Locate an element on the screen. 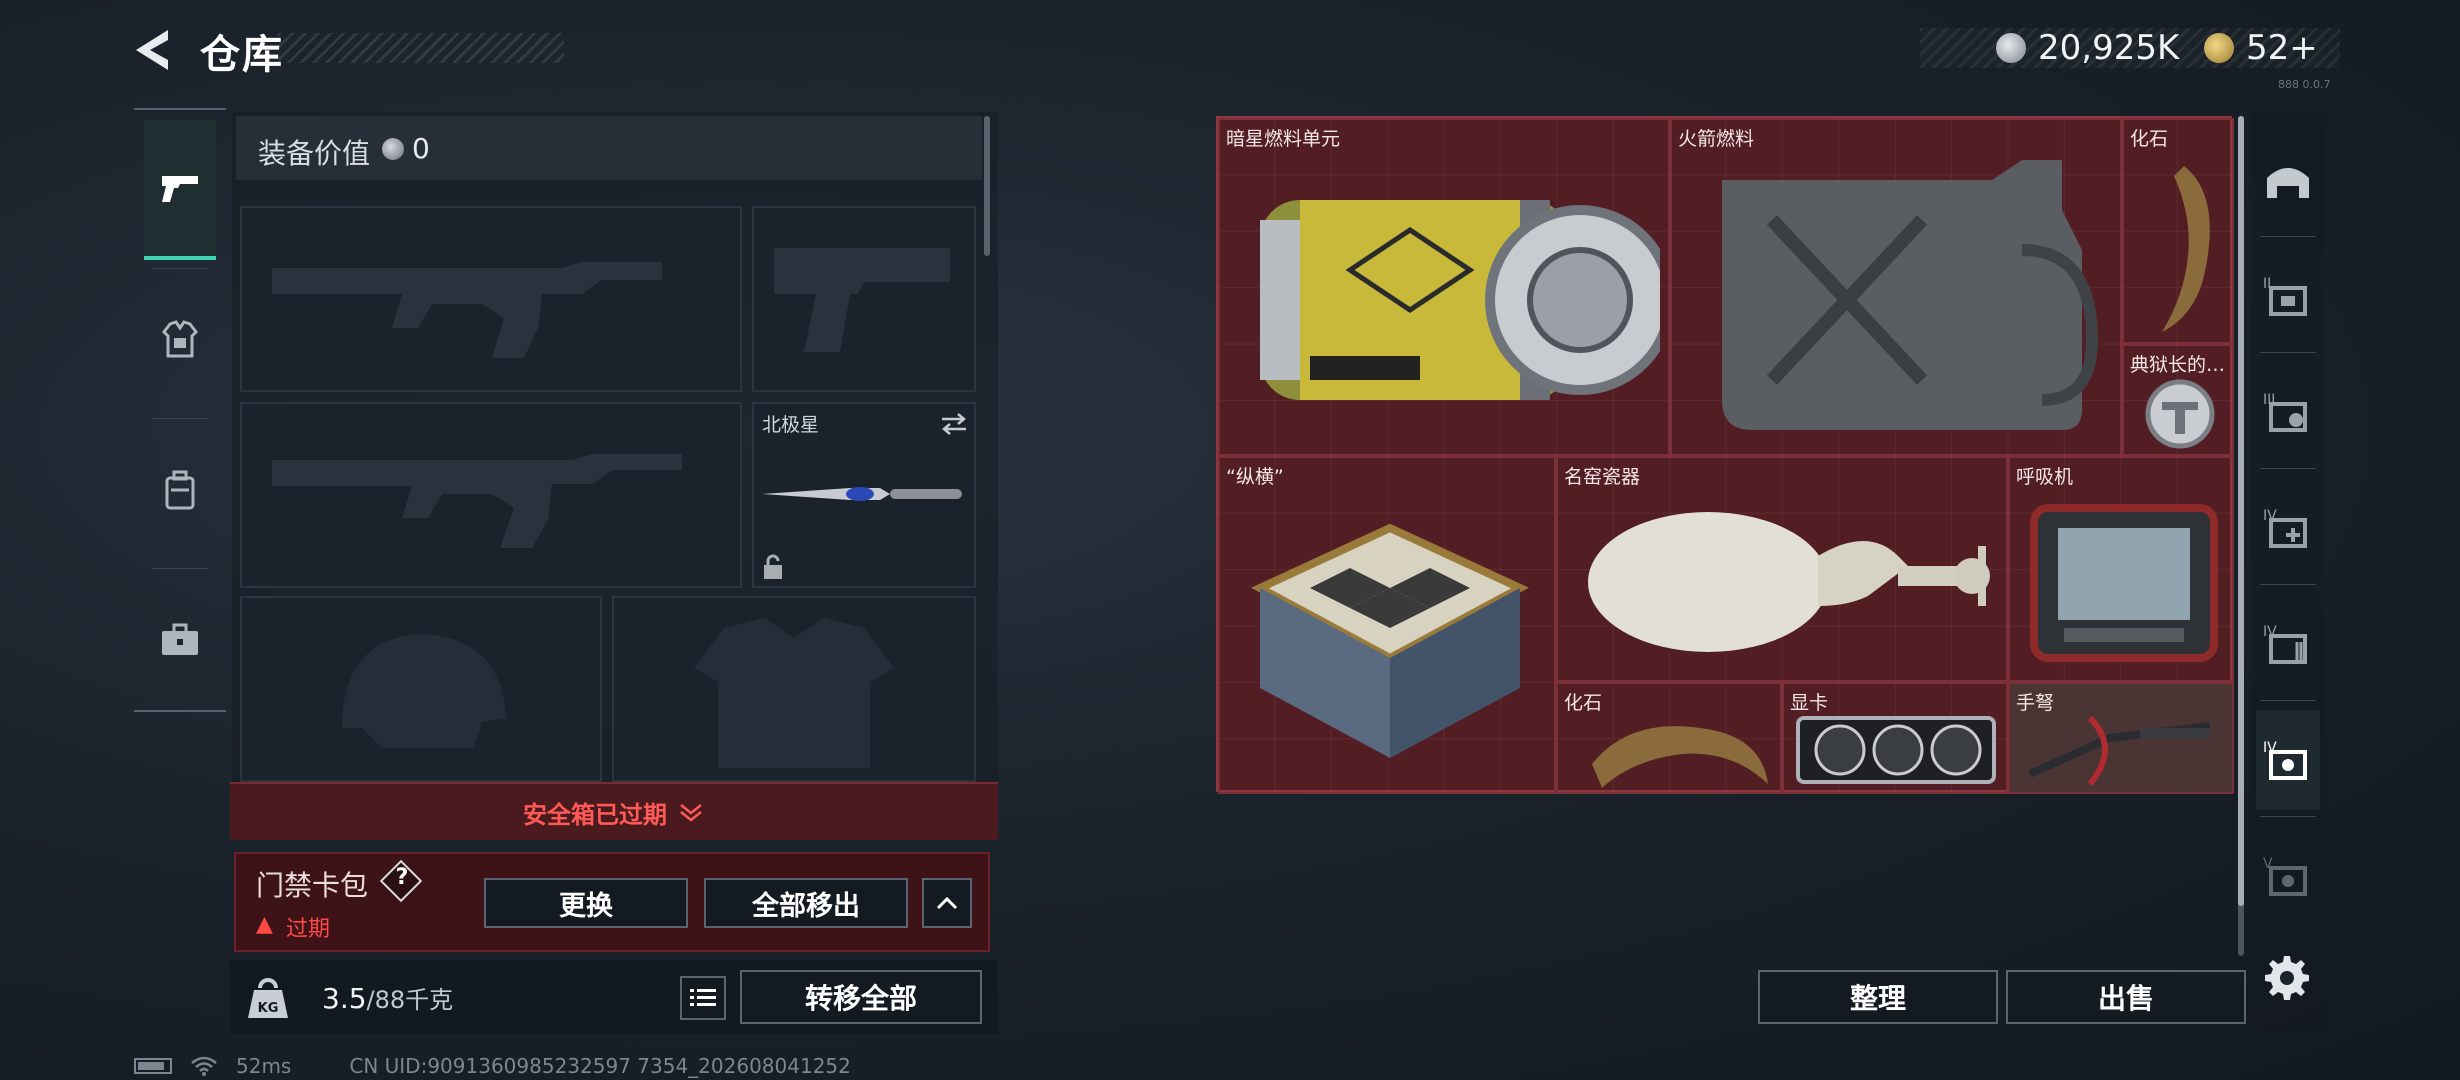  lock-icon is located at coordinates (773, 566).